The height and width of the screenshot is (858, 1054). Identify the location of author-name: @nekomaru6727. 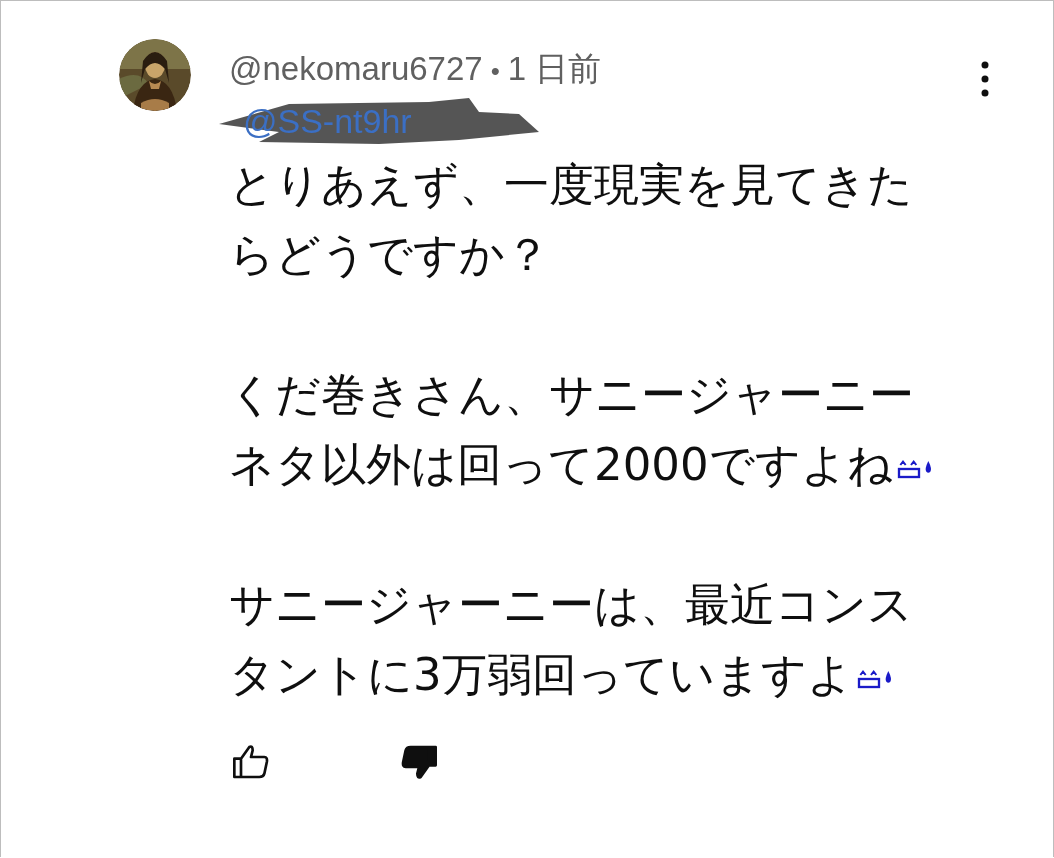
(356, 69).